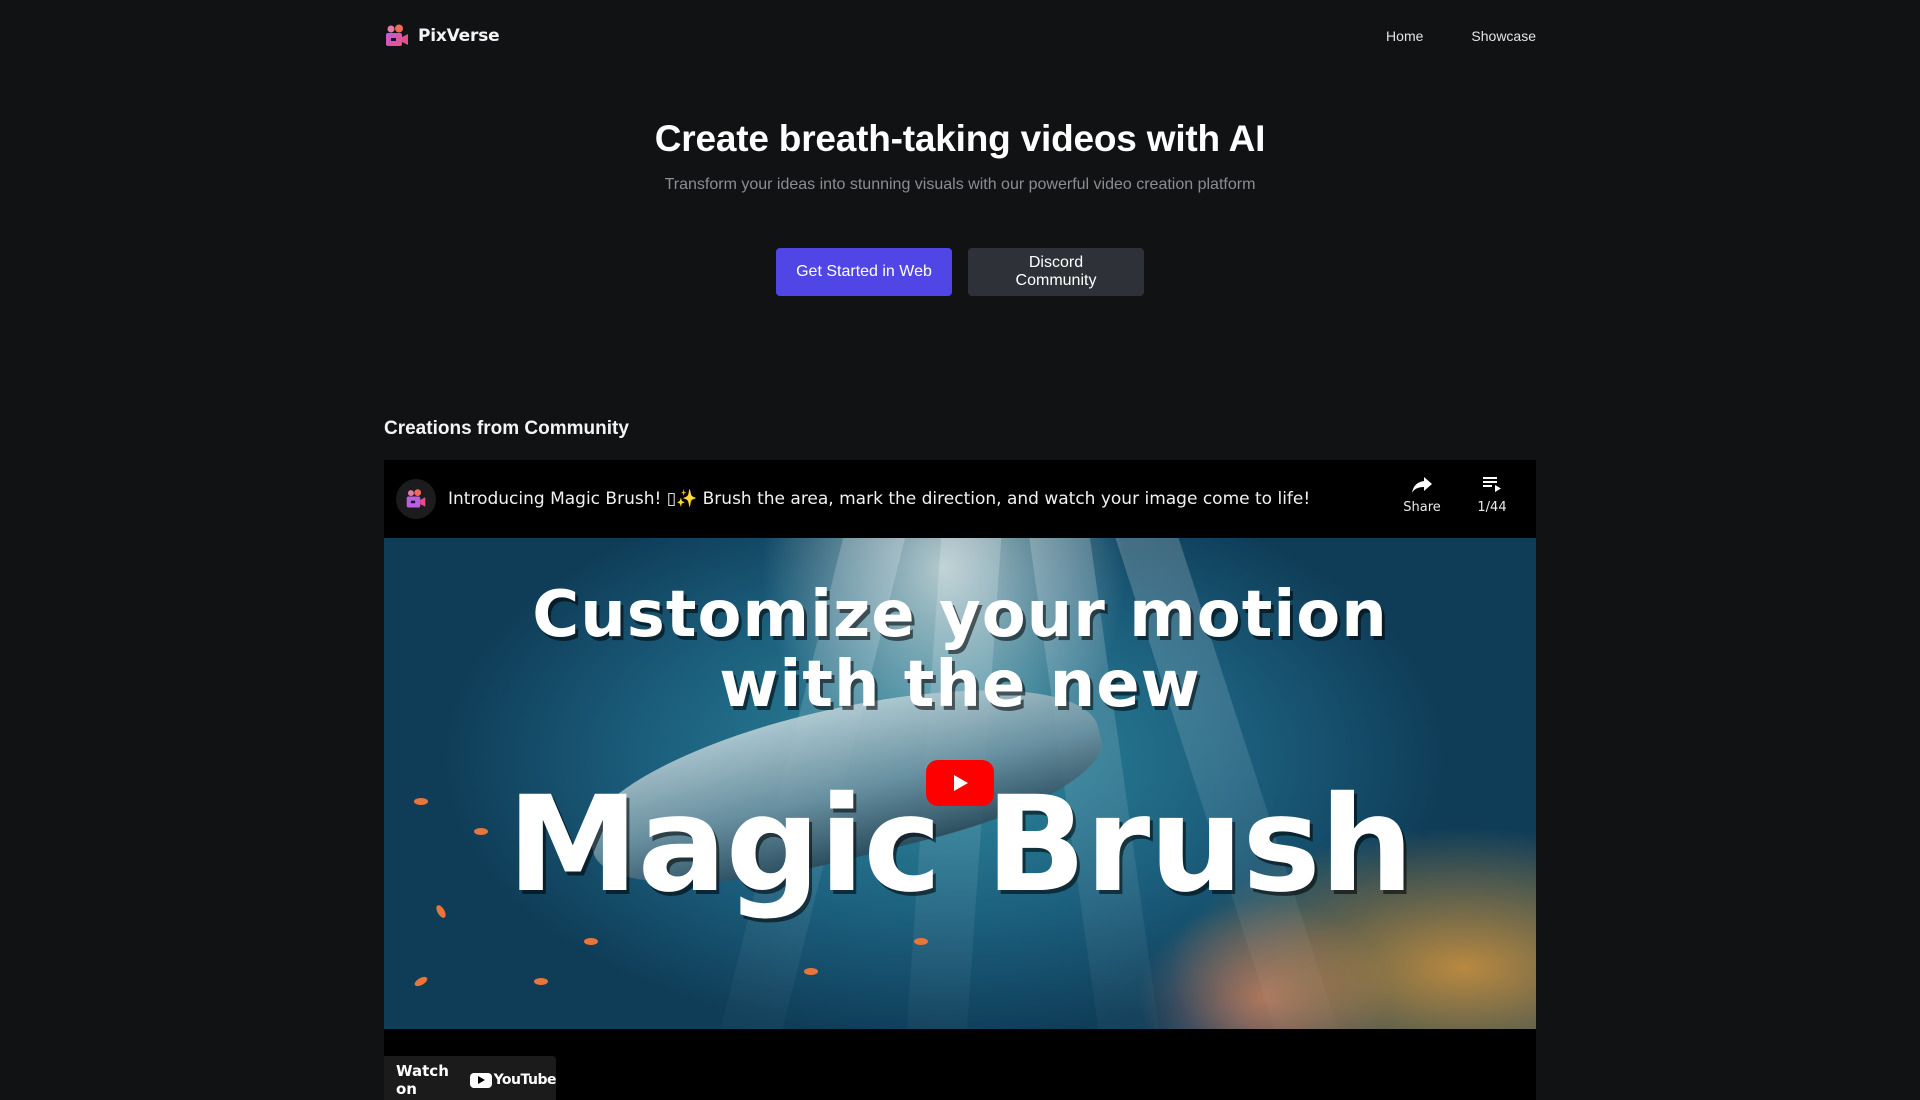  What do you see at coordinates (525, 1080) in the screenshot?
I see `youtube-wordmark: YouTube` at bounding box center [525, 1080].